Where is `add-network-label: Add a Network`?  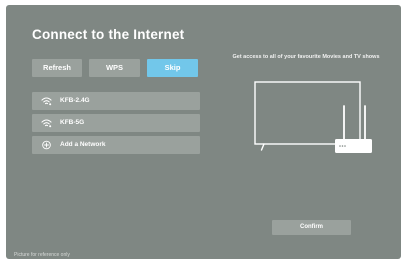 add-network-label: Add a Network is located at coordinates (83, 144).